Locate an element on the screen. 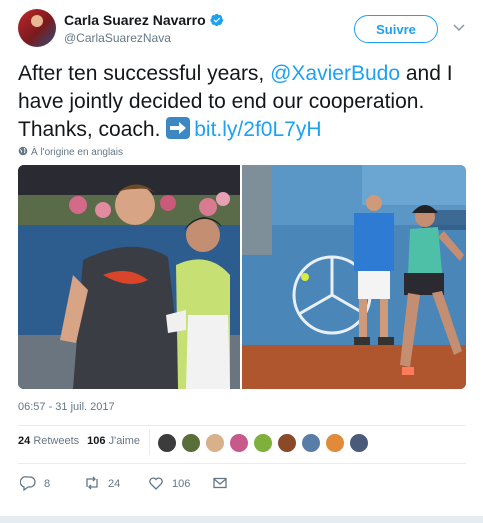  retweet-button: 24 is located at coordinates (102, 485).